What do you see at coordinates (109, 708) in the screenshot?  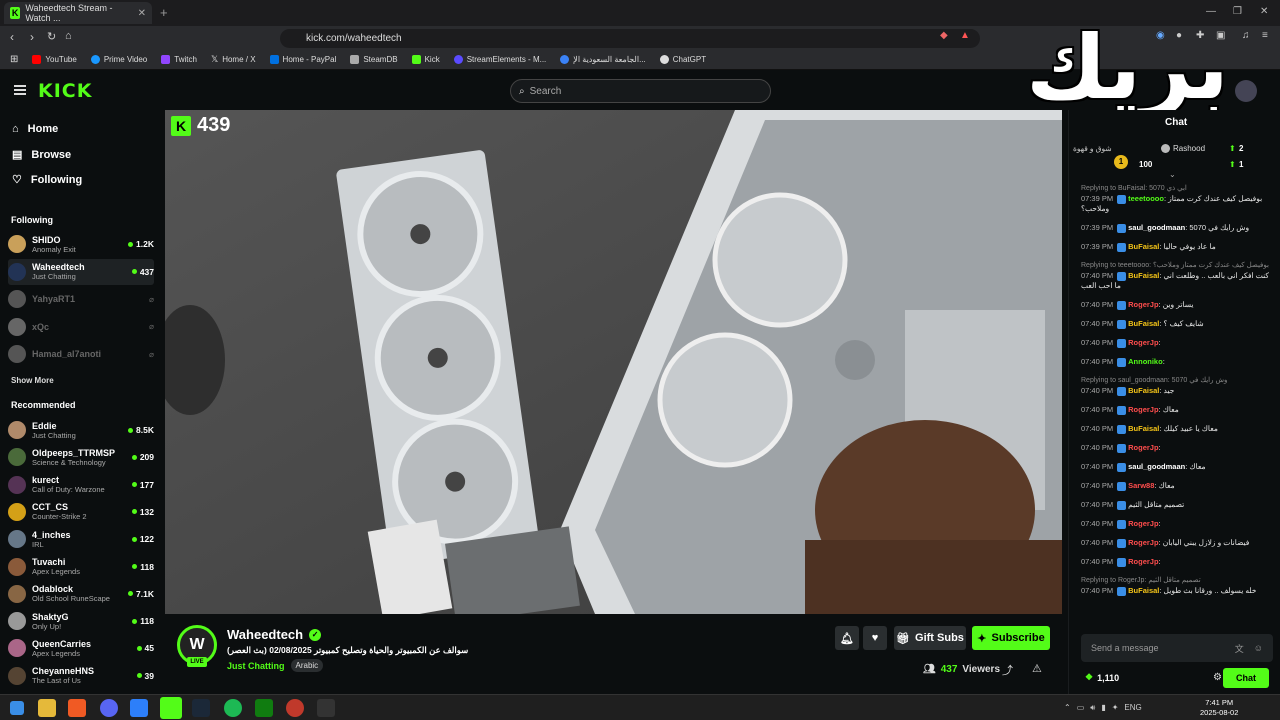 I see `discord-icon` at bounding box center [109, 708].